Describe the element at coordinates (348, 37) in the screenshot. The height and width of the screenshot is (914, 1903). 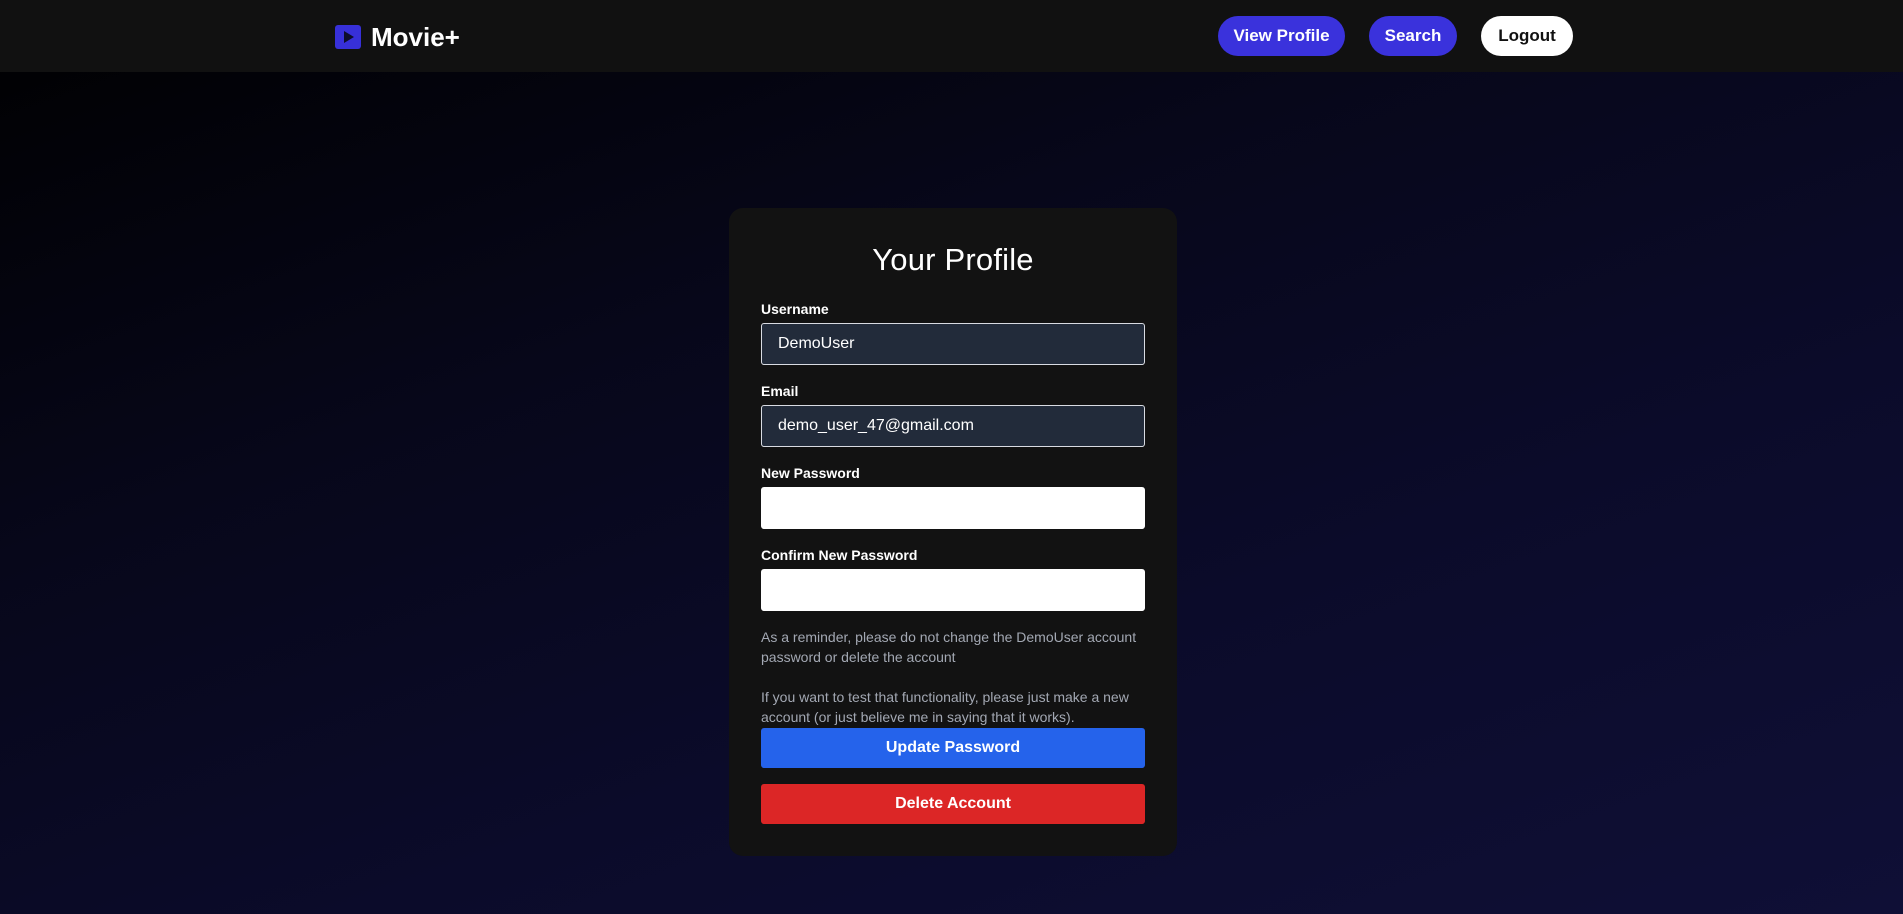
I see `play-icon` at that location.